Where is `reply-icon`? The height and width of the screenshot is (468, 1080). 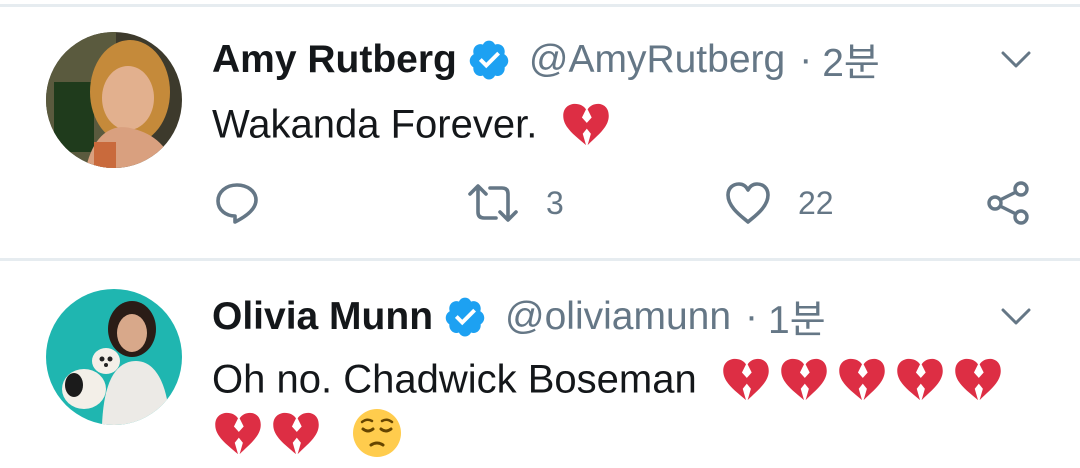 reply-icon is located at coordinates (237, 203).